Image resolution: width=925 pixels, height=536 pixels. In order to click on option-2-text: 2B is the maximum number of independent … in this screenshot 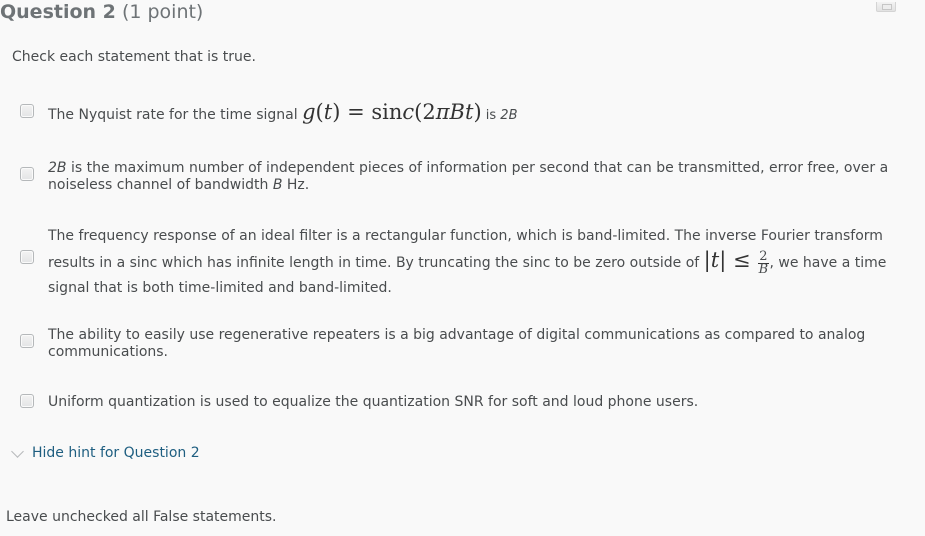, I will do `click(470, 177)`.